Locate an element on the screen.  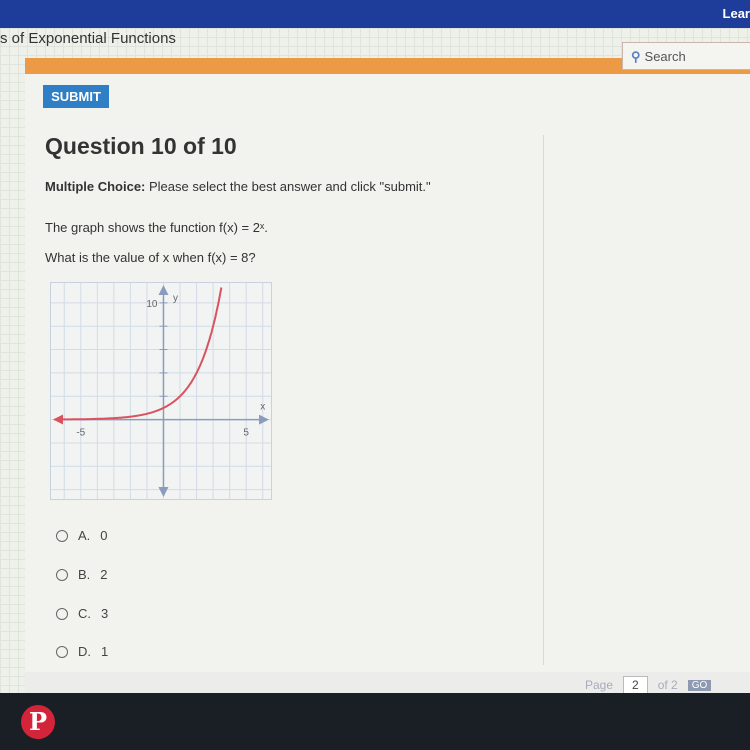
option-value: 3 is located at coordinates (105, 613).